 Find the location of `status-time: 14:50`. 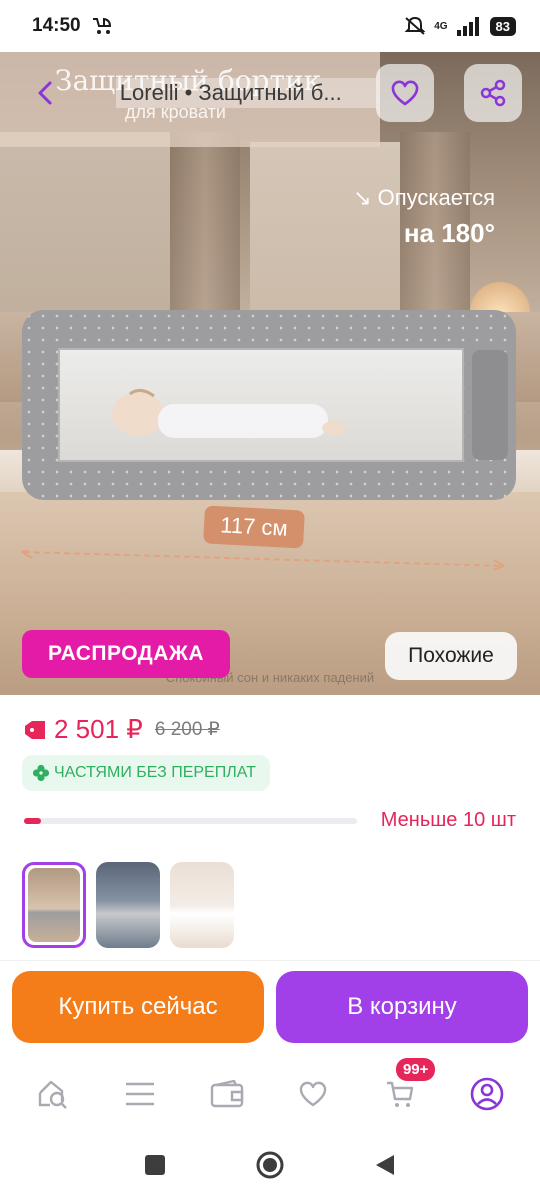

status-time: 14:50 is located at coordinates (56, 25).